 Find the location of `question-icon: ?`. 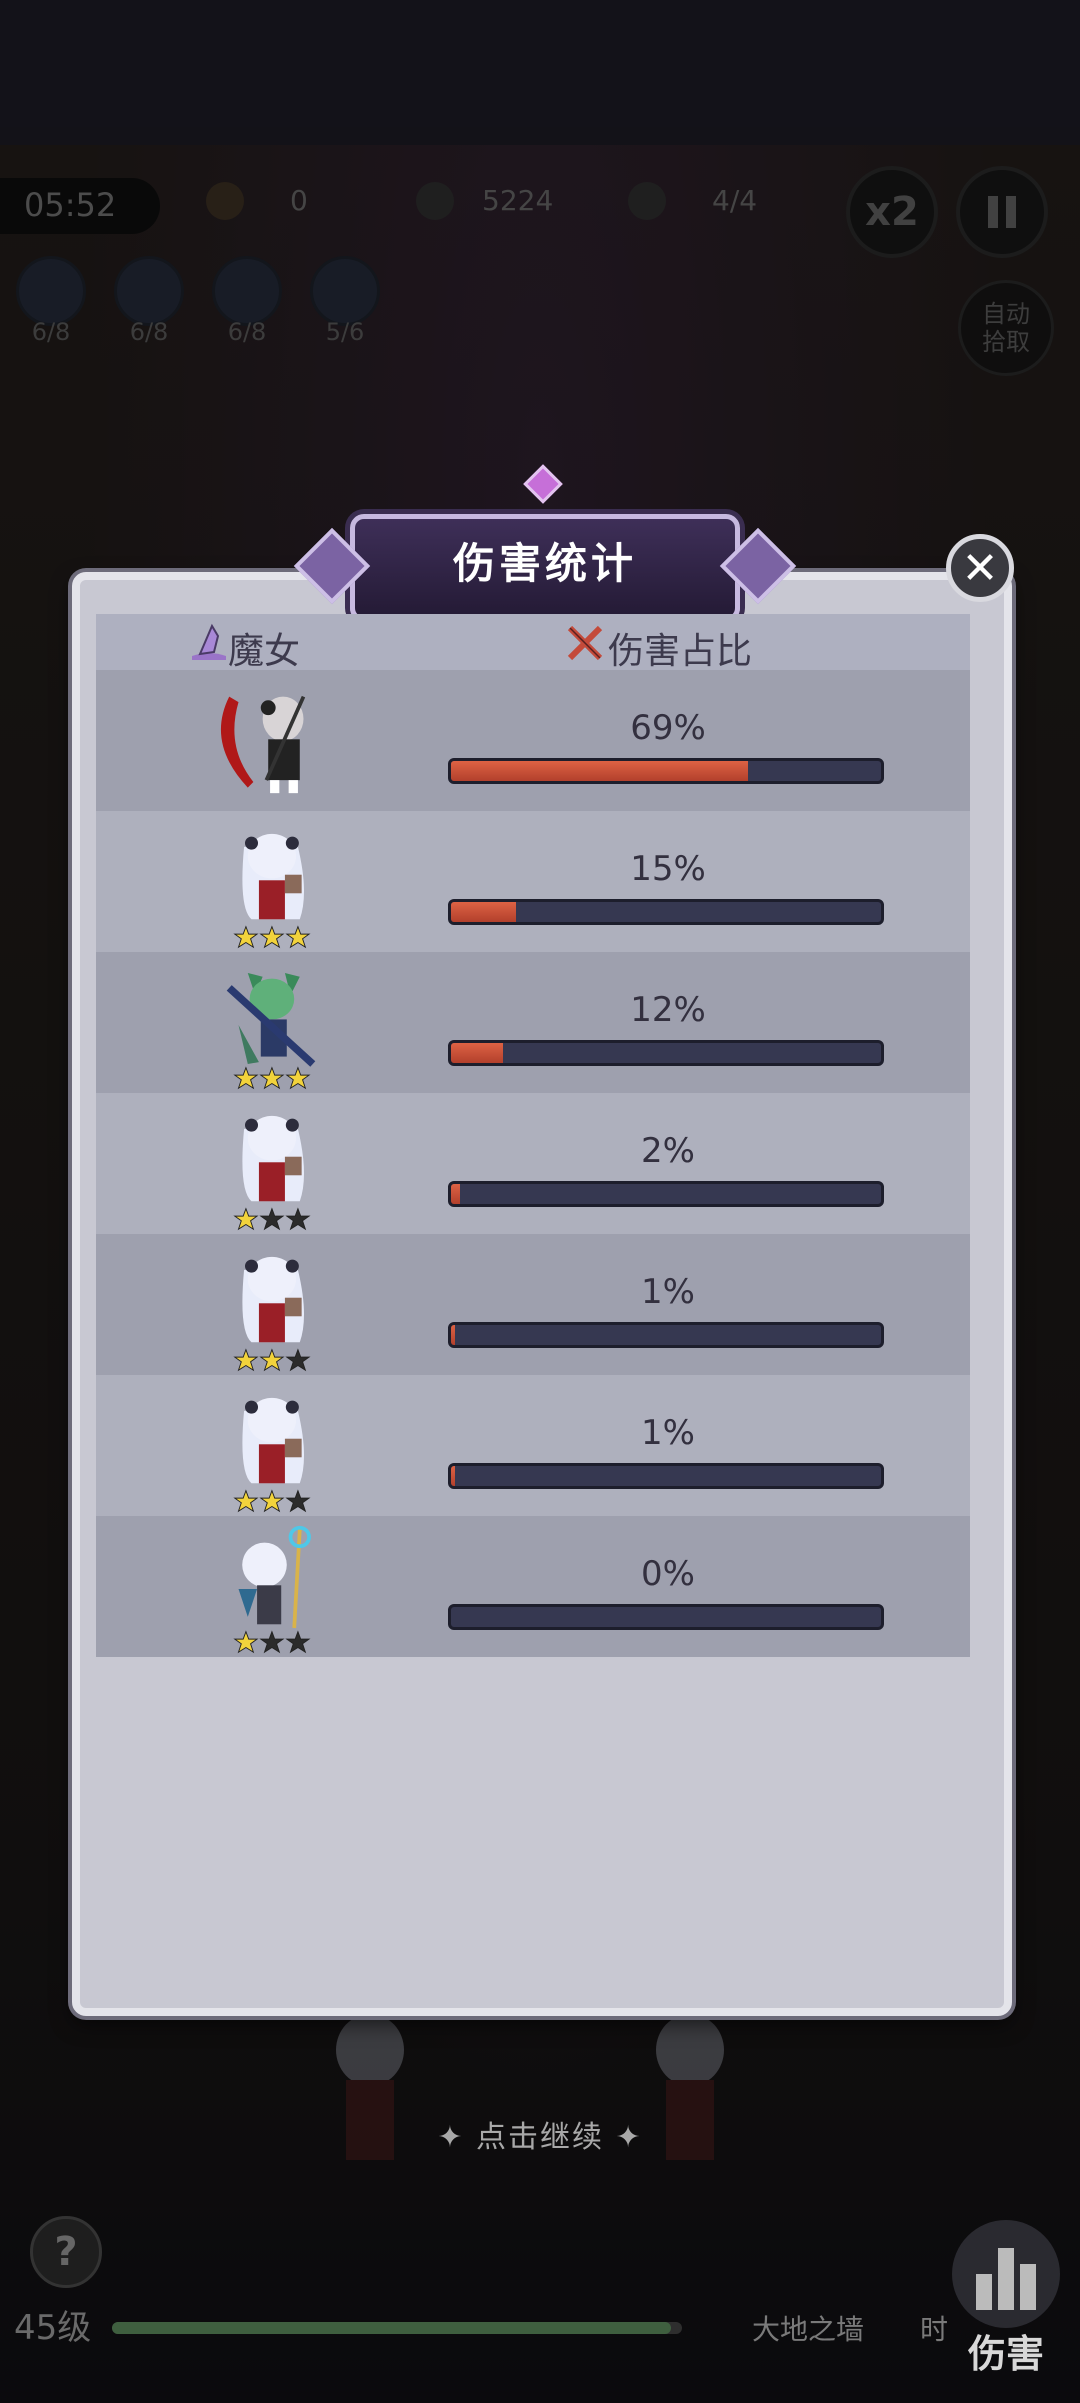

question-icon: ? is located at coordinates (66, 2252).